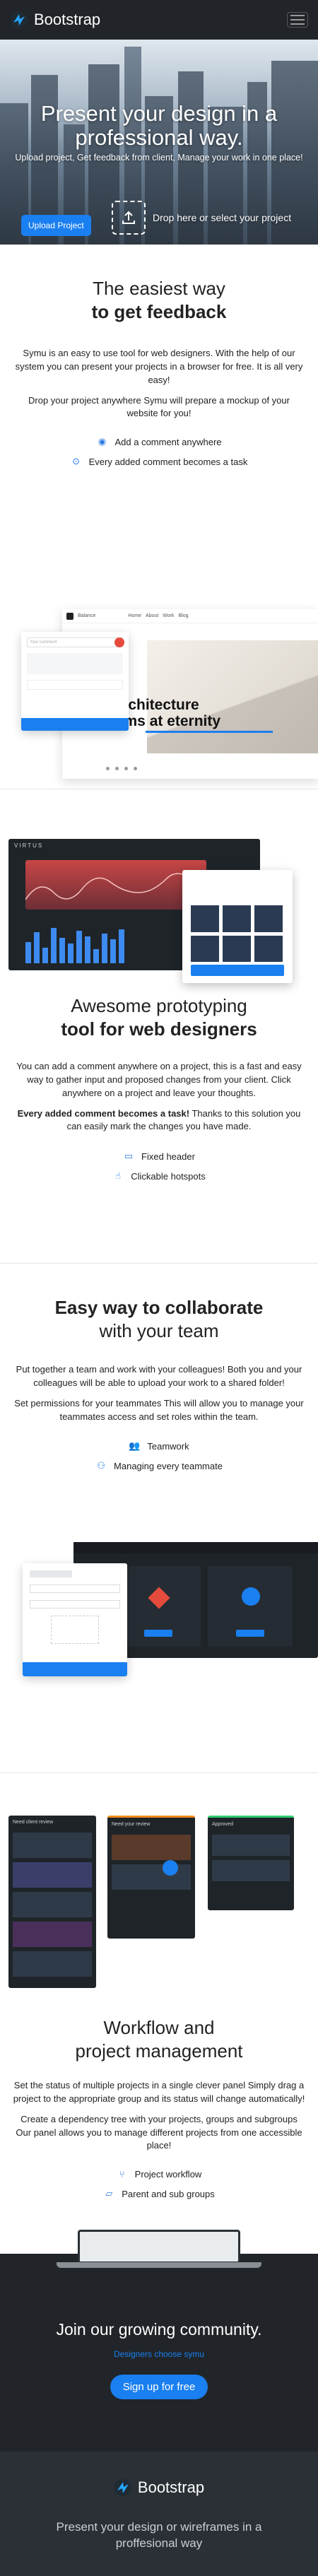 Image resolution: width=318 pixels, height=2576 pixels. What do you see at coordinates (168, 2174) in the screenshot?
I see `feature-label: Project workflow` at bounding box center [168, 2174].